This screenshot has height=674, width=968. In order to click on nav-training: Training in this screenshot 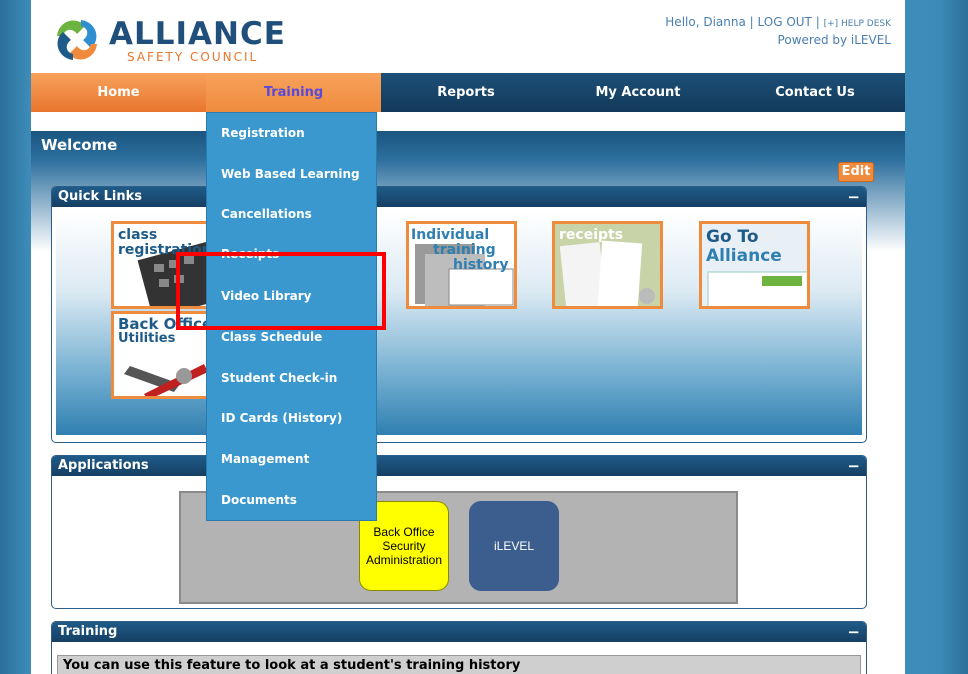, I will do `click(293, 92)`.